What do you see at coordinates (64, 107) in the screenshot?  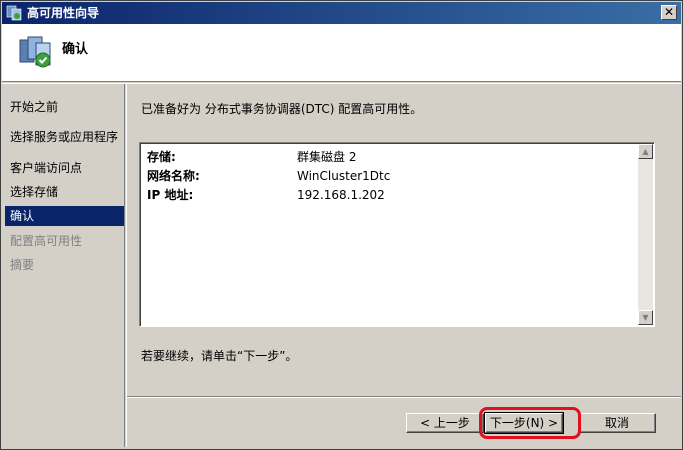 I see `sidebar-item-before-you-begin: 开始之前` at bounding box center [64, 107].